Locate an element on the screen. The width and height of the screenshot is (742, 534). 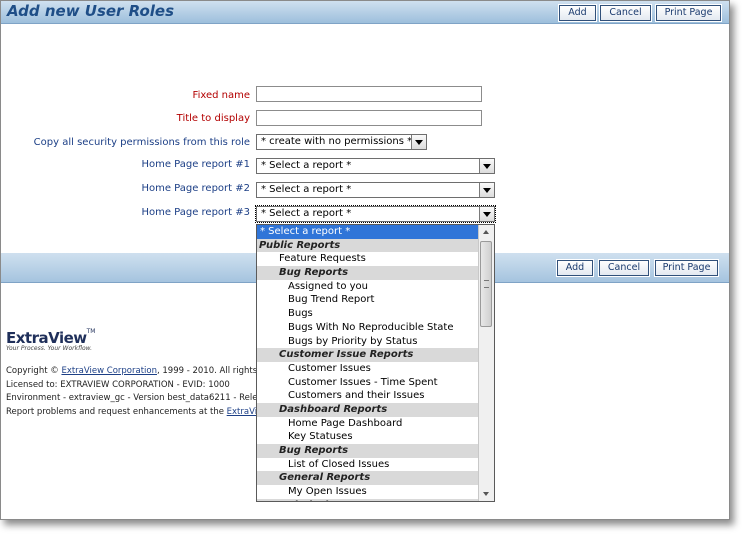
report-option: * Select a report * is located at coordinates (368, 232).